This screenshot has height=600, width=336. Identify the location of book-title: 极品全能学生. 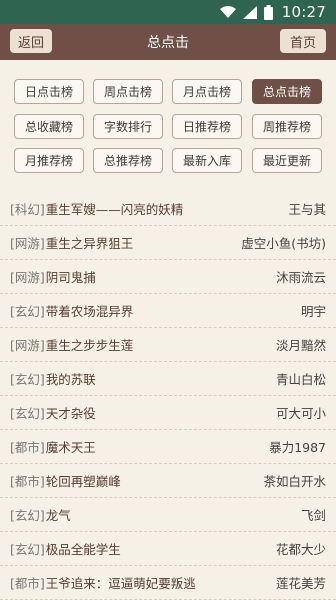
(158, 548).